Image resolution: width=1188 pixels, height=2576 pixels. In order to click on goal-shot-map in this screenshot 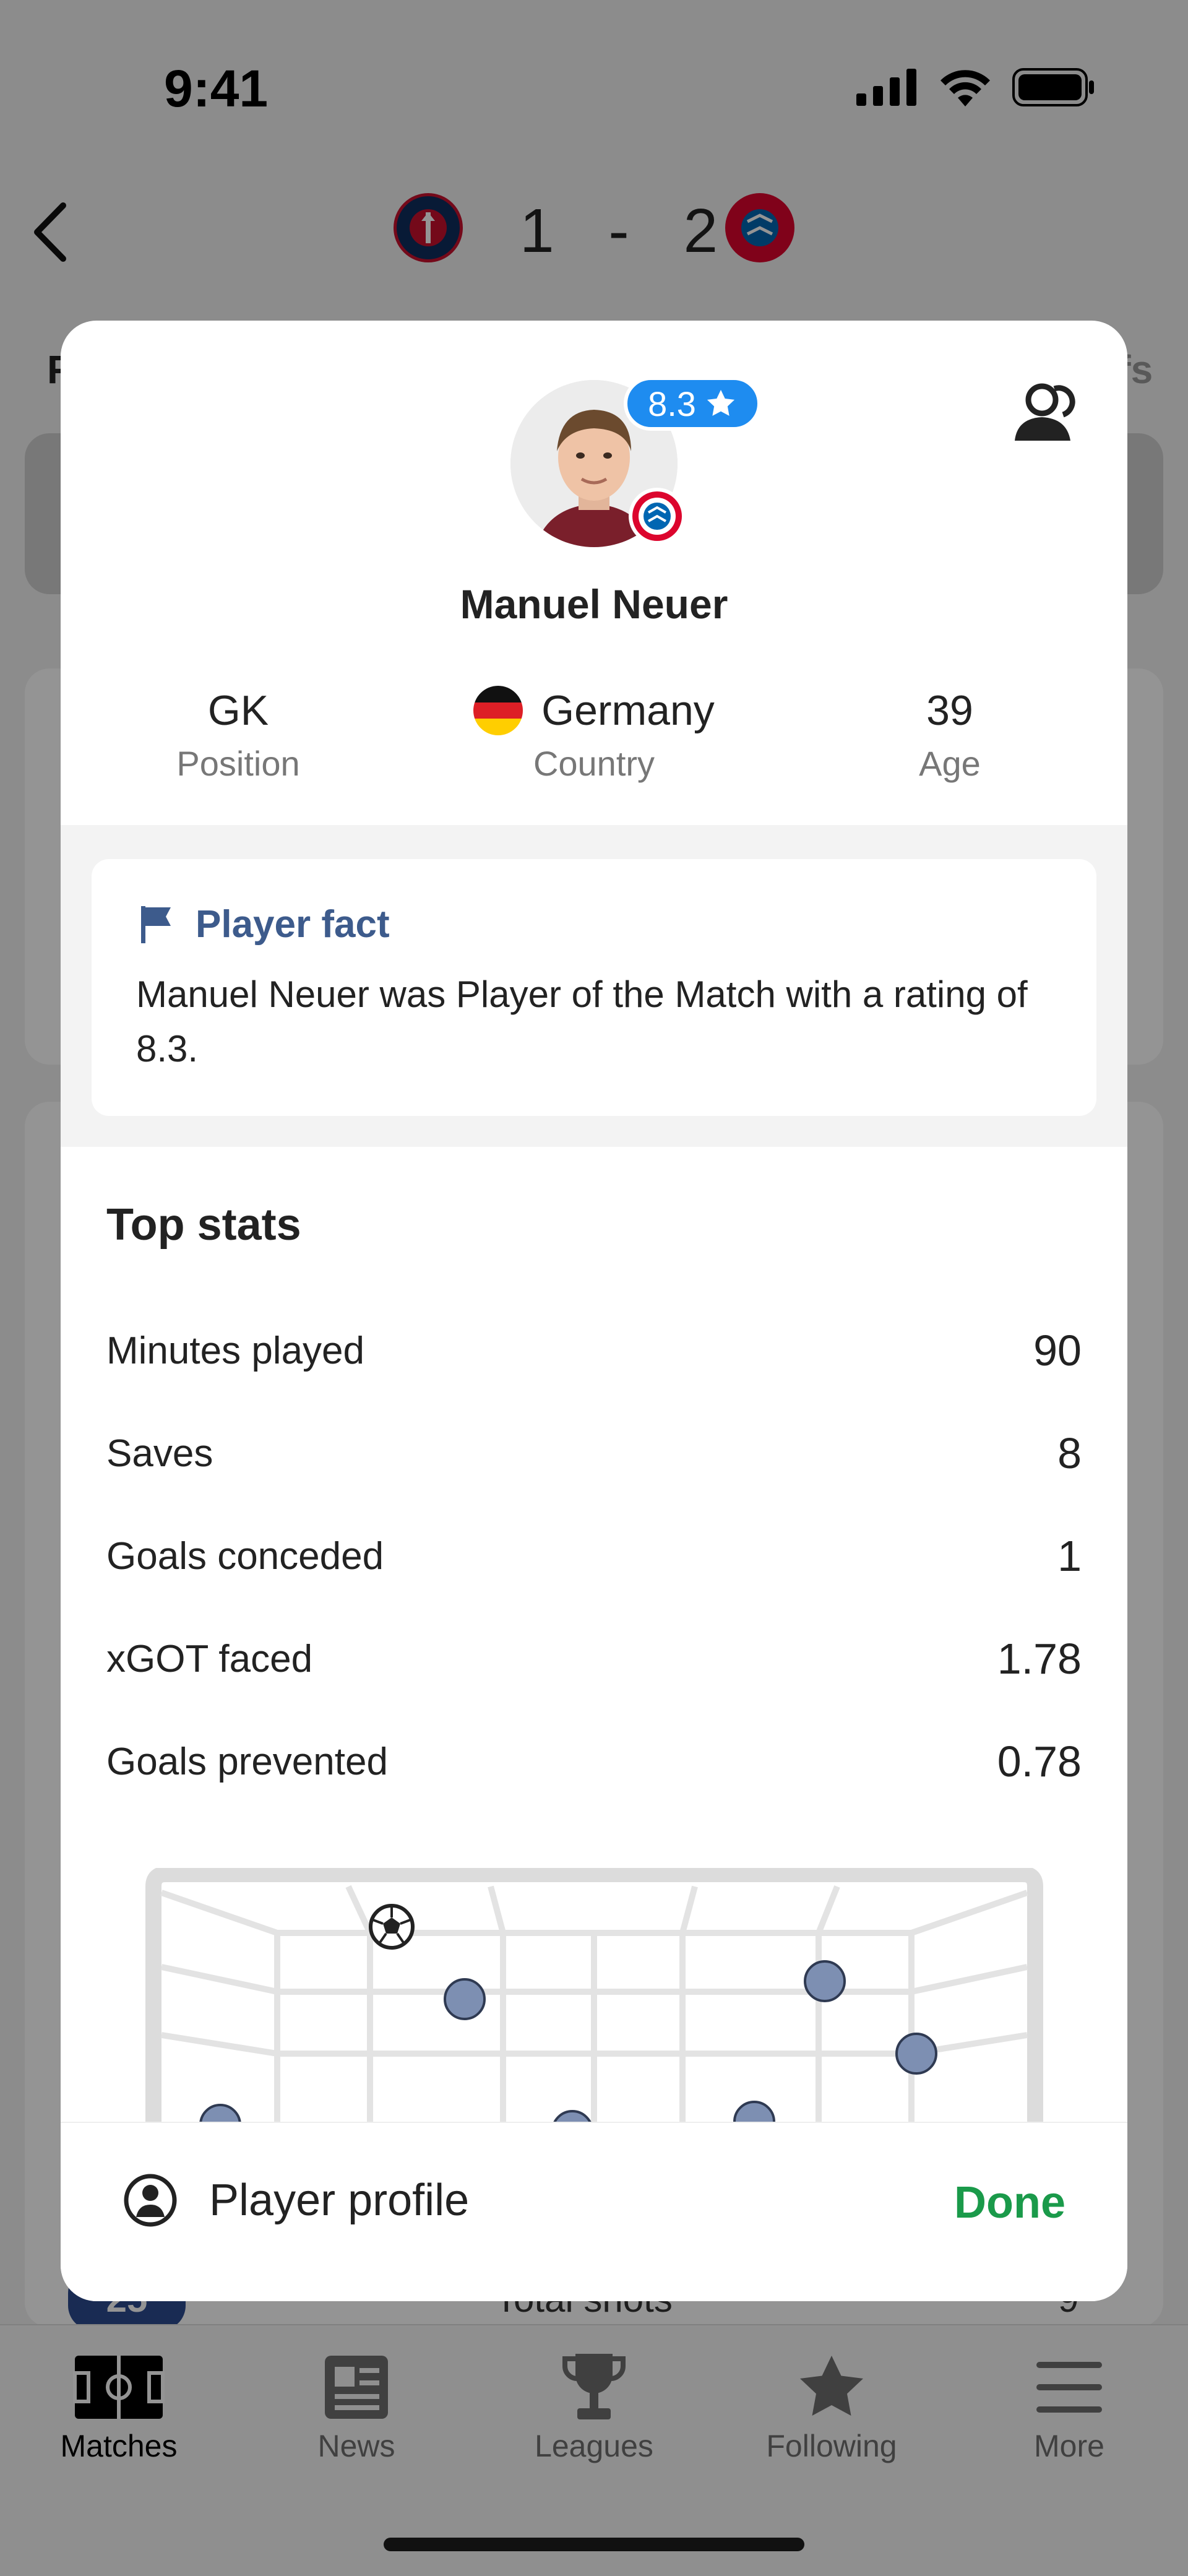, I will do `click(594, 2001)`.